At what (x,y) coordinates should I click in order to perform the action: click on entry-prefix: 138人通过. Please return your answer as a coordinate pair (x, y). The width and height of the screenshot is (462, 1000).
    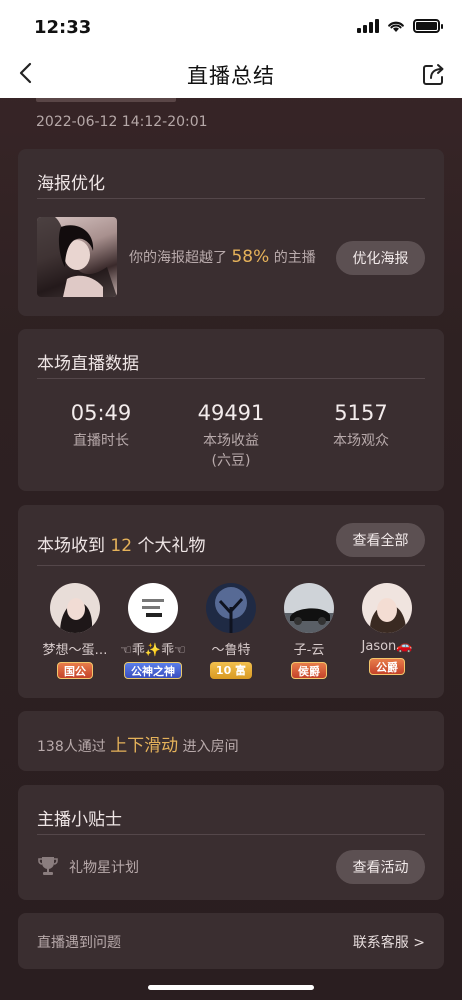
    Looking at the image, I should click on (71, 747).